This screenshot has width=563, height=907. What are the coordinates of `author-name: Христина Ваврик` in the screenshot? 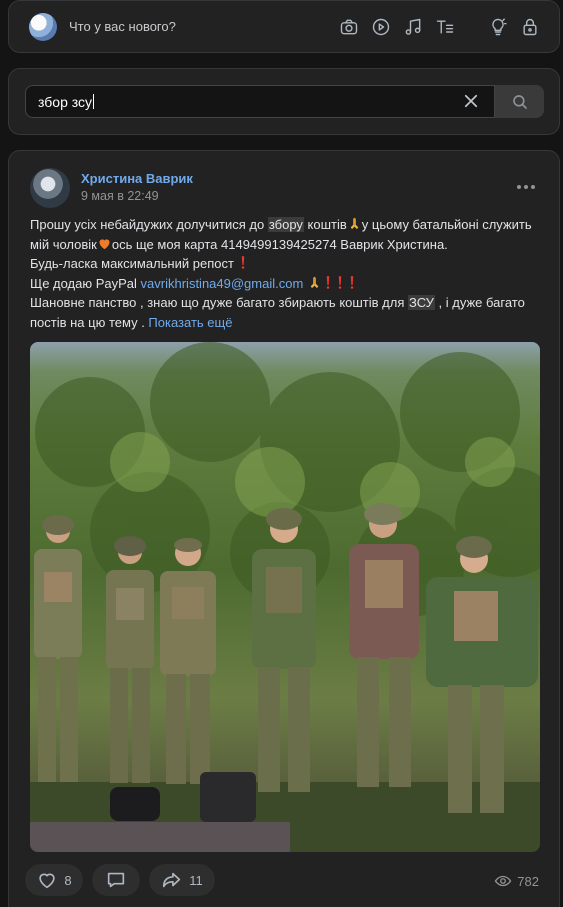 It's located at (137, 178).